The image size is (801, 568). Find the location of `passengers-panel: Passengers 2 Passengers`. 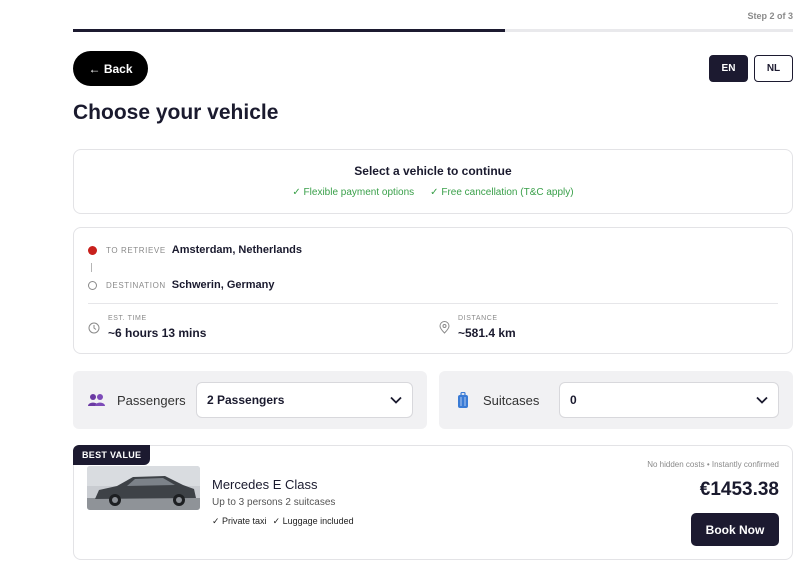

passengers-panel: Passengers 2 Passengers is located at coordinates (250, 400).